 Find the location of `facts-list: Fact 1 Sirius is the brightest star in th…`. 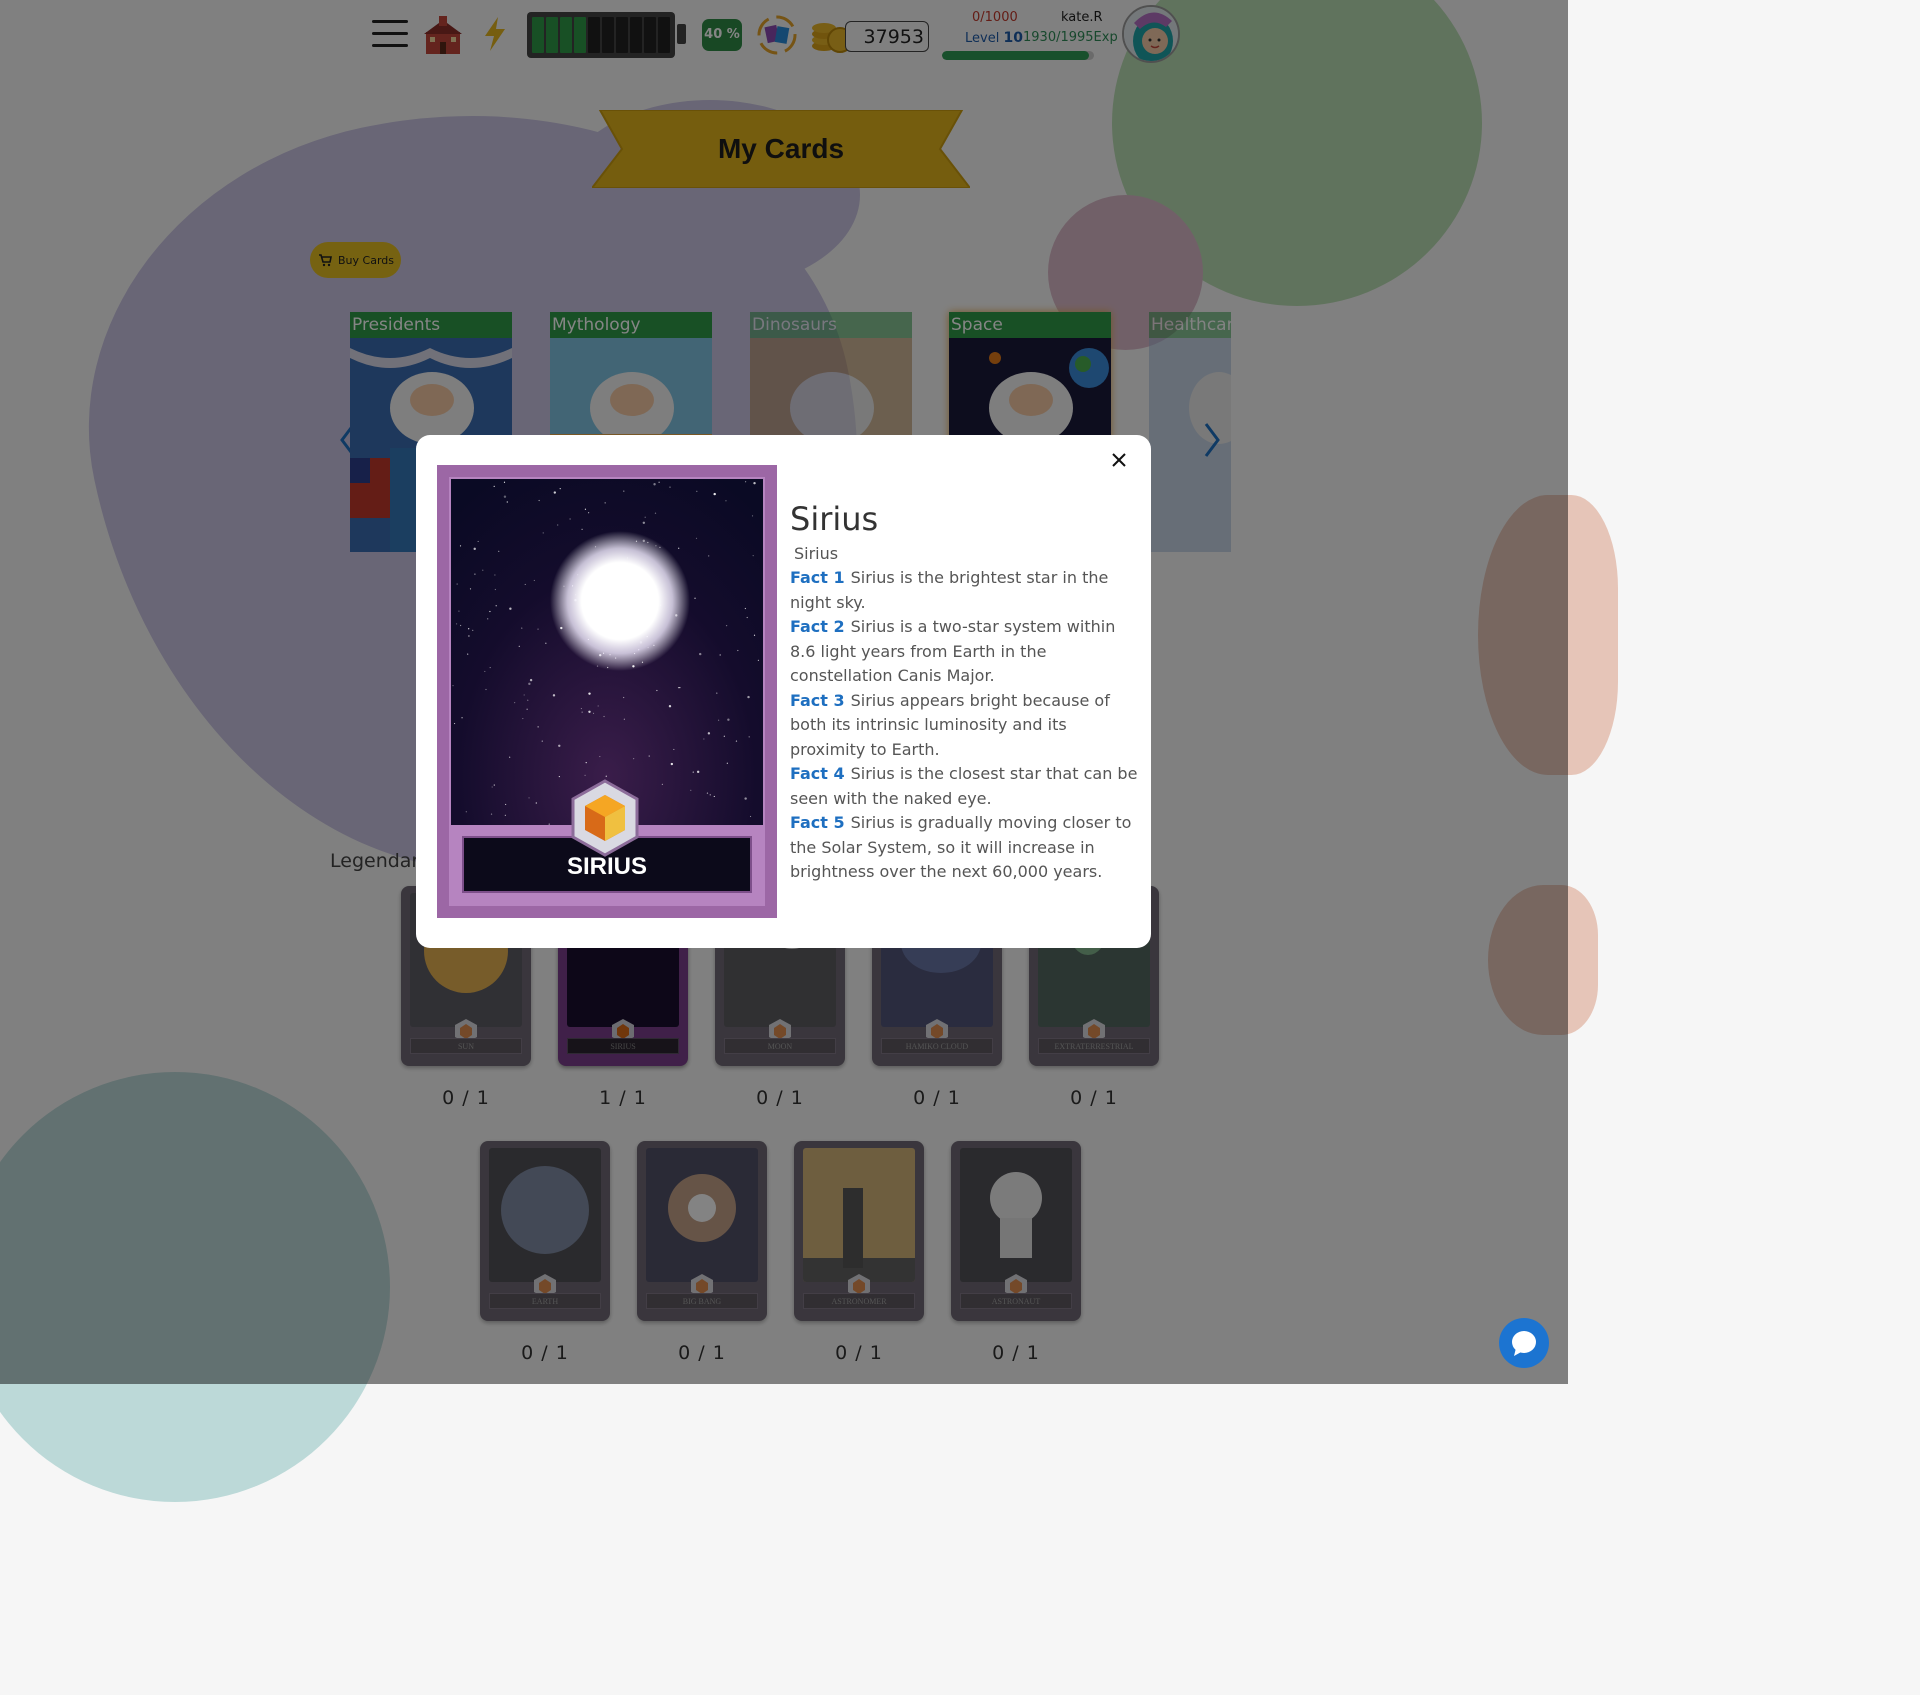

facts-list: Fact 1 Sirius is the brightest star in th… is located at coordinates (964, 725).